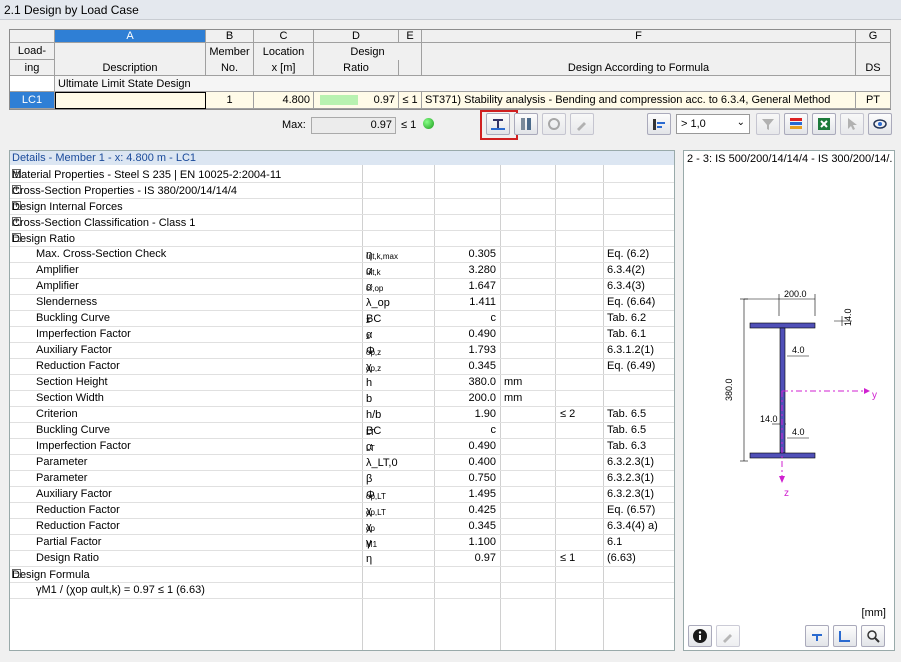 Image resolution: width=901 pixels, height=662 pixels. What do you see at coordinates (873, 68) in the screenshot?
I see `header-ds: DS` at bounding box center [873, 68].